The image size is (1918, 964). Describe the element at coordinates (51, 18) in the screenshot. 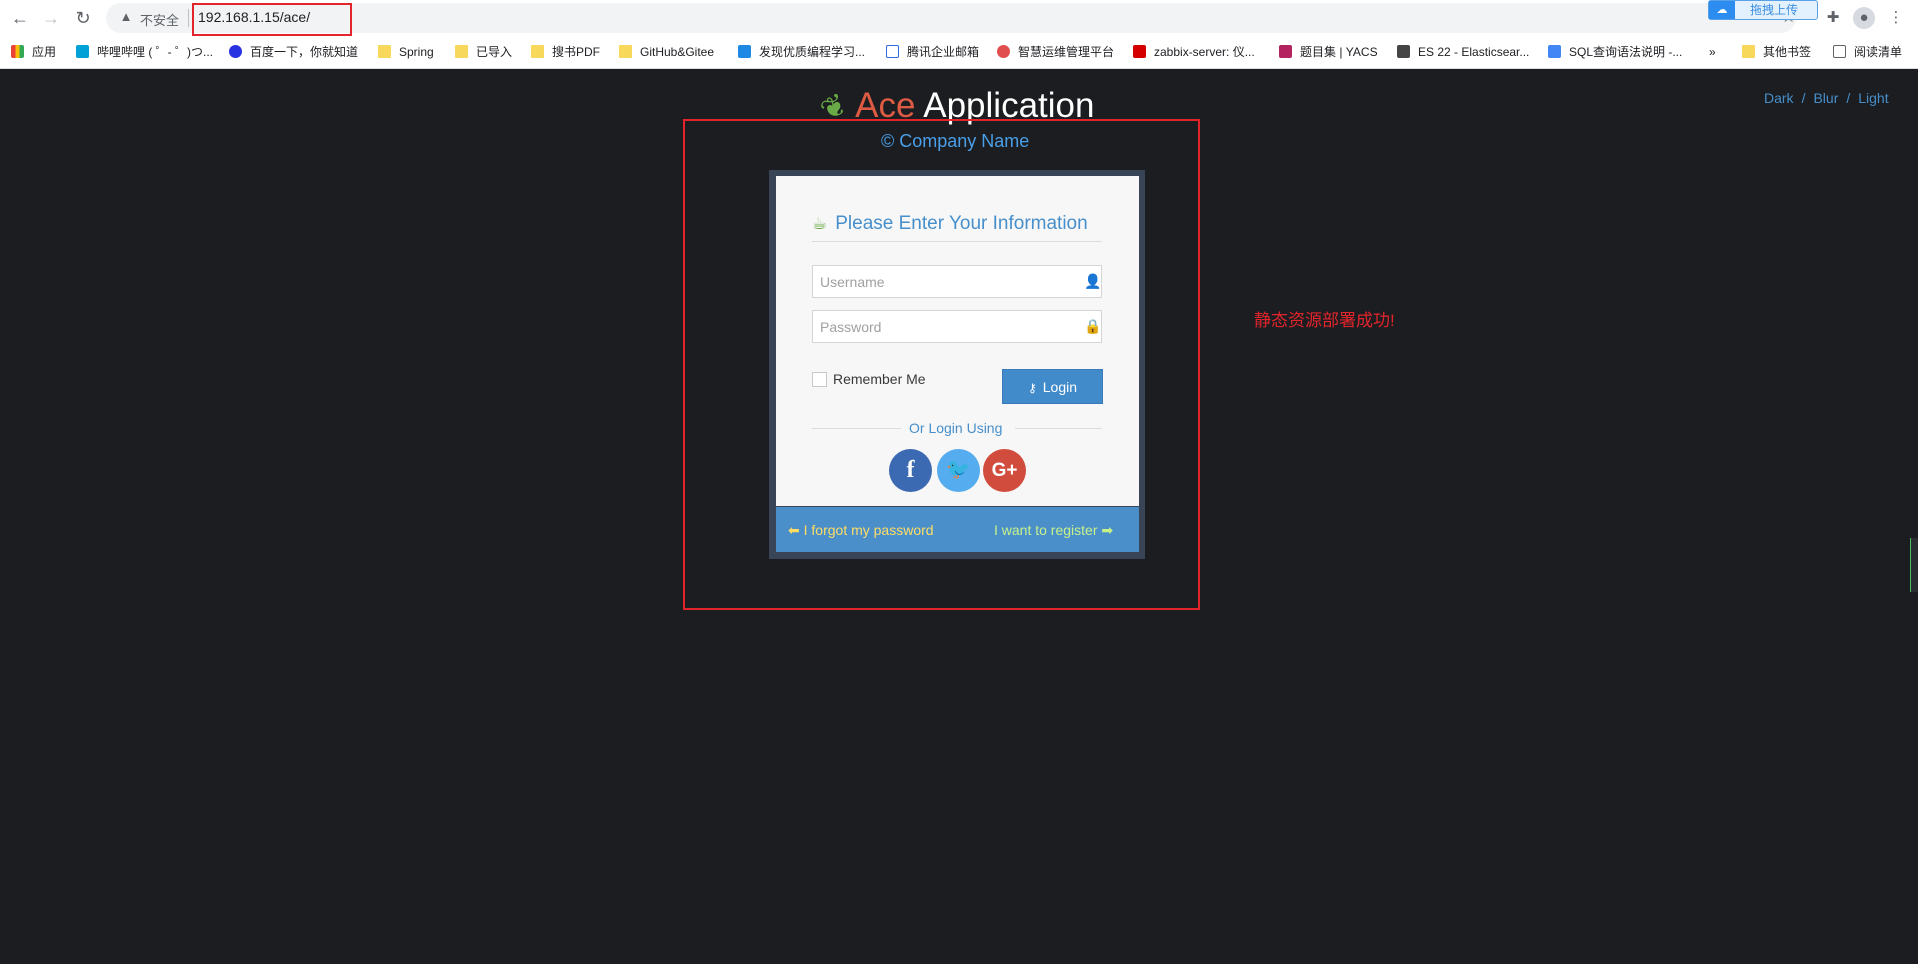

I see `forward-arrow-icon: →` at that location.